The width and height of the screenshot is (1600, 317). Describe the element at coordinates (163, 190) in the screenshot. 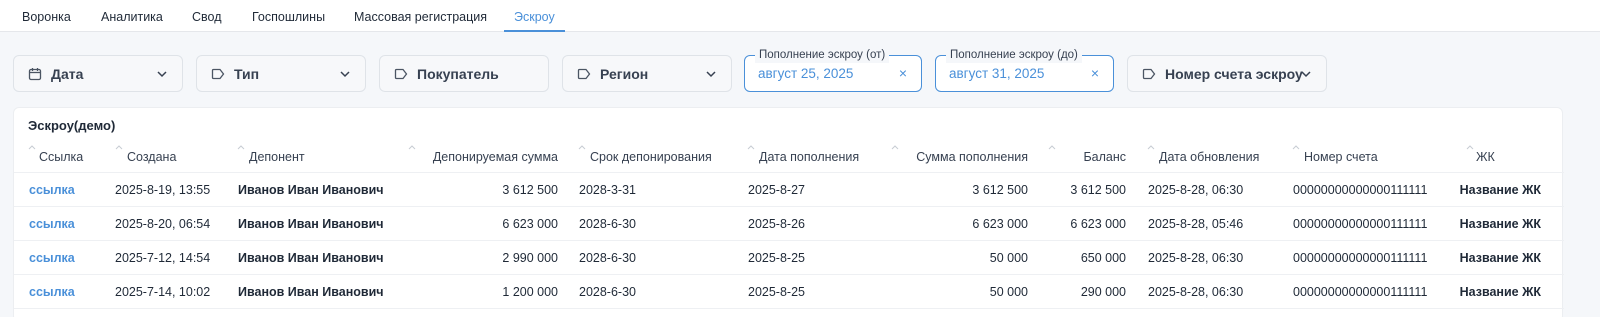

I see `cell-created: 2025-8-19, 13:55` at that location.